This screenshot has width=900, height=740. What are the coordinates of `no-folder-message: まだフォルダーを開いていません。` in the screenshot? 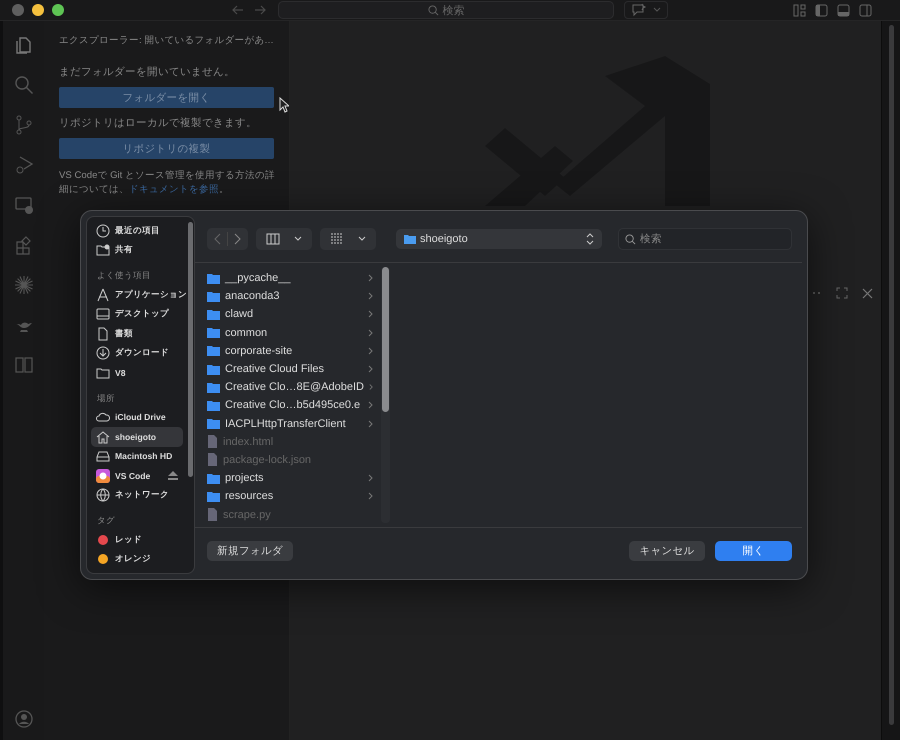 It's located at (147, 72).